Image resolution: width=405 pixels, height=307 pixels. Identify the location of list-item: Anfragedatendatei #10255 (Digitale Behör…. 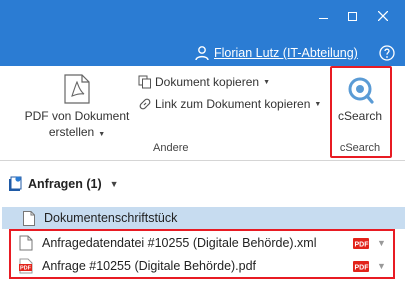
(202, 242).